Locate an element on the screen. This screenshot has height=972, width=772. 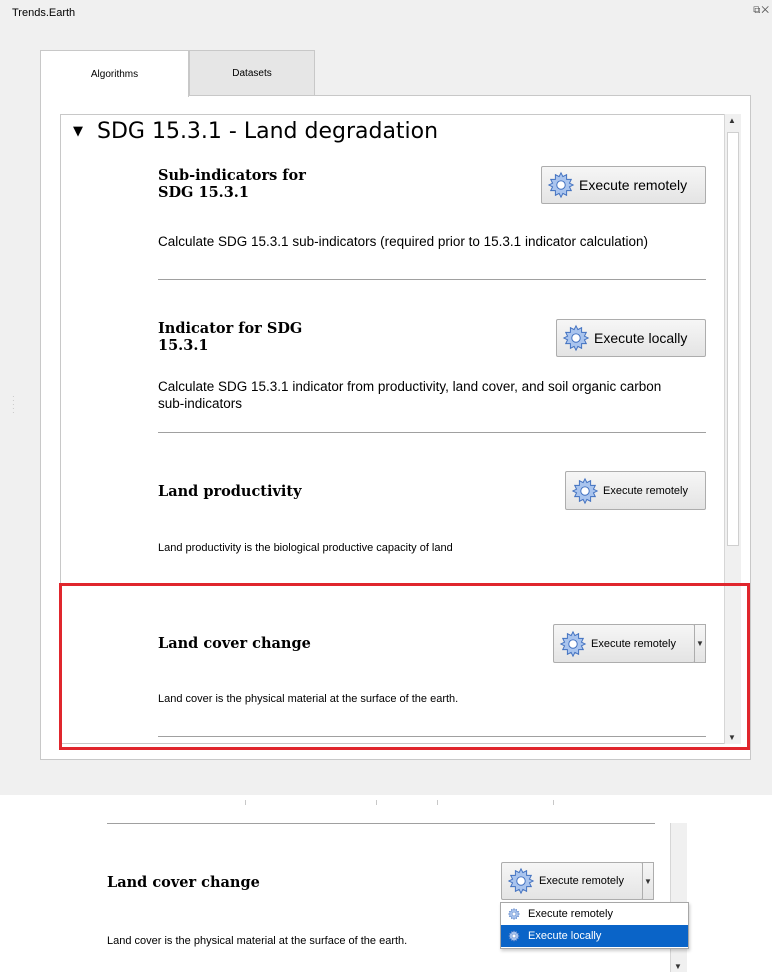
algorithm-title: Sub-indicators for SDG 15.3.1 is located at coordinates (232, 184).